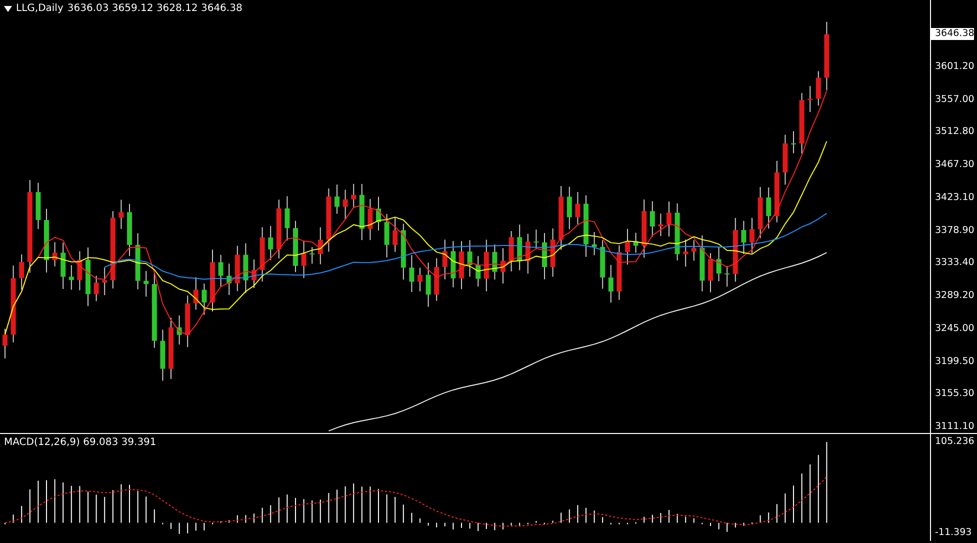 Image resolution: width=977 pixels, height=543 pixels. What do you see at coordinates (954, 165) in the screenshot?
I see `price-axis-label: 3467.30` at bounding box center [954, 165].